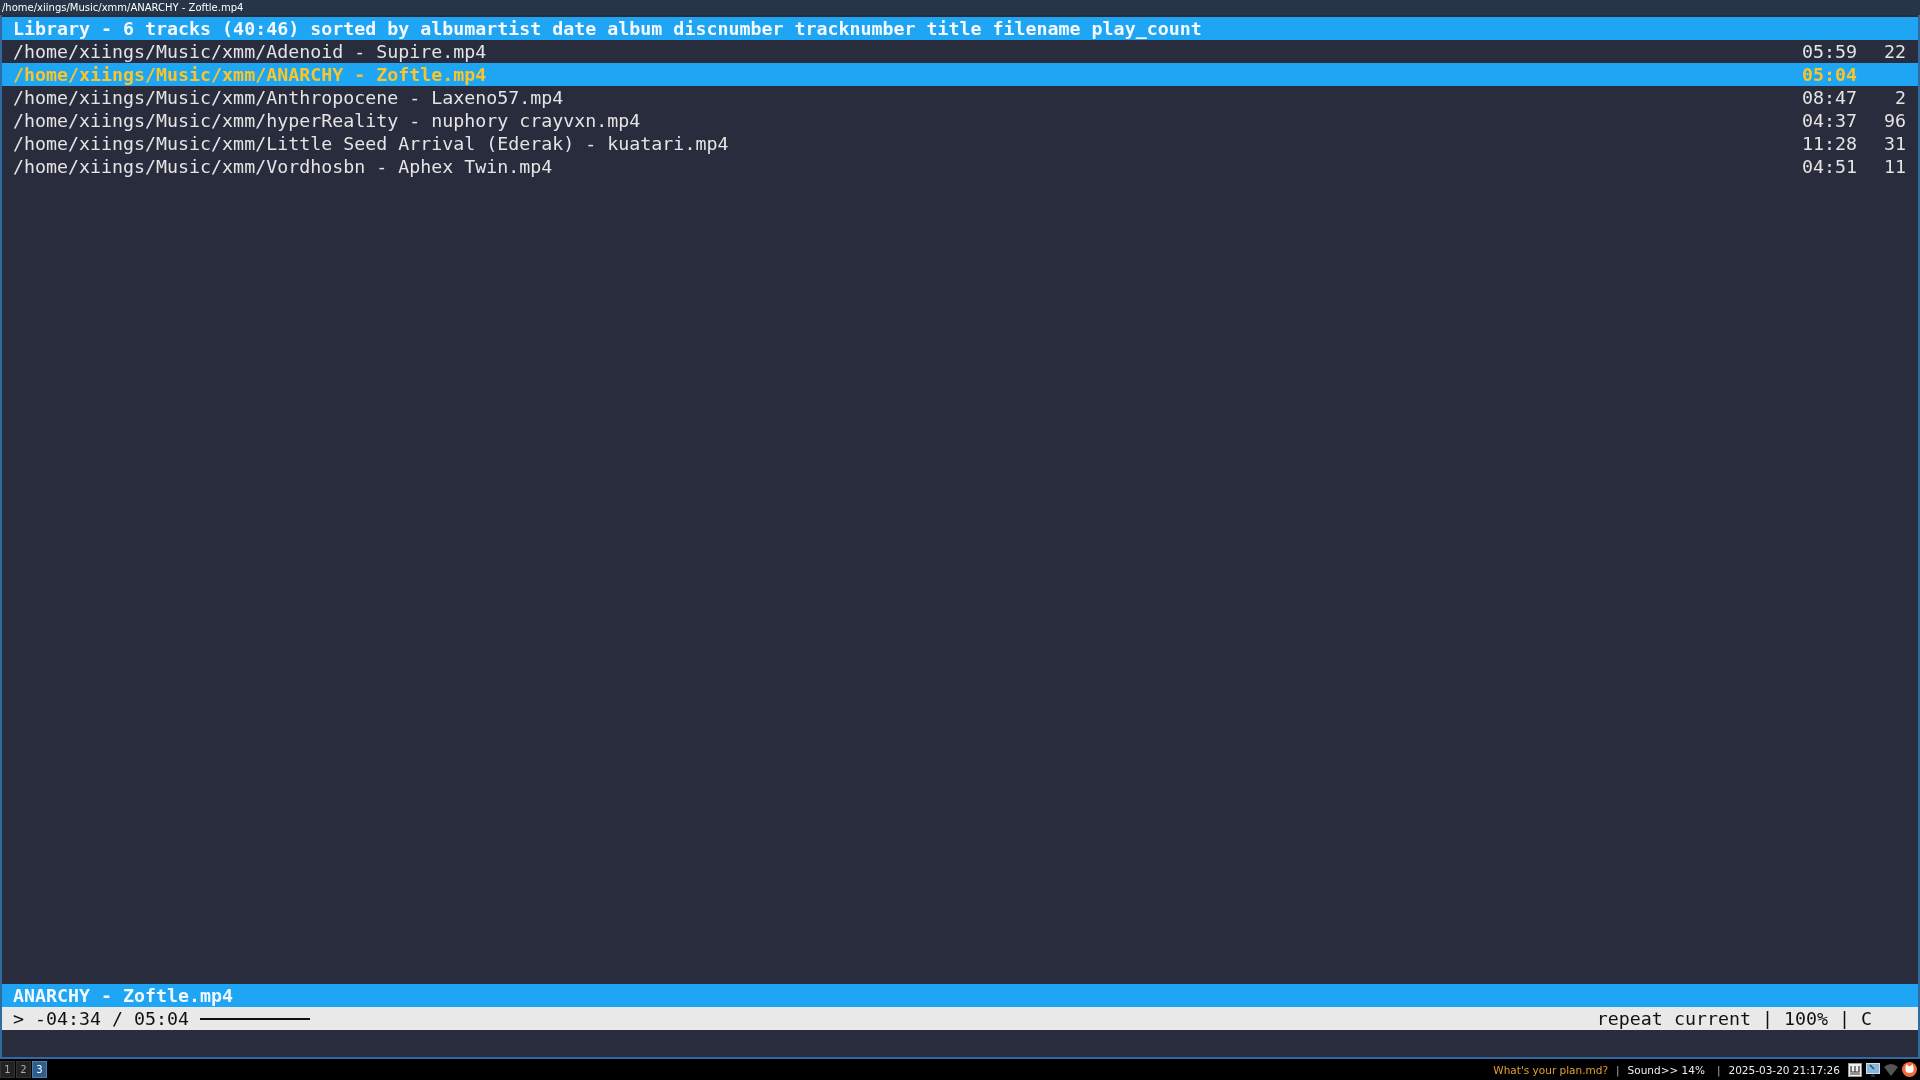  I want to click on play-count: 2, so click(1900, 97).